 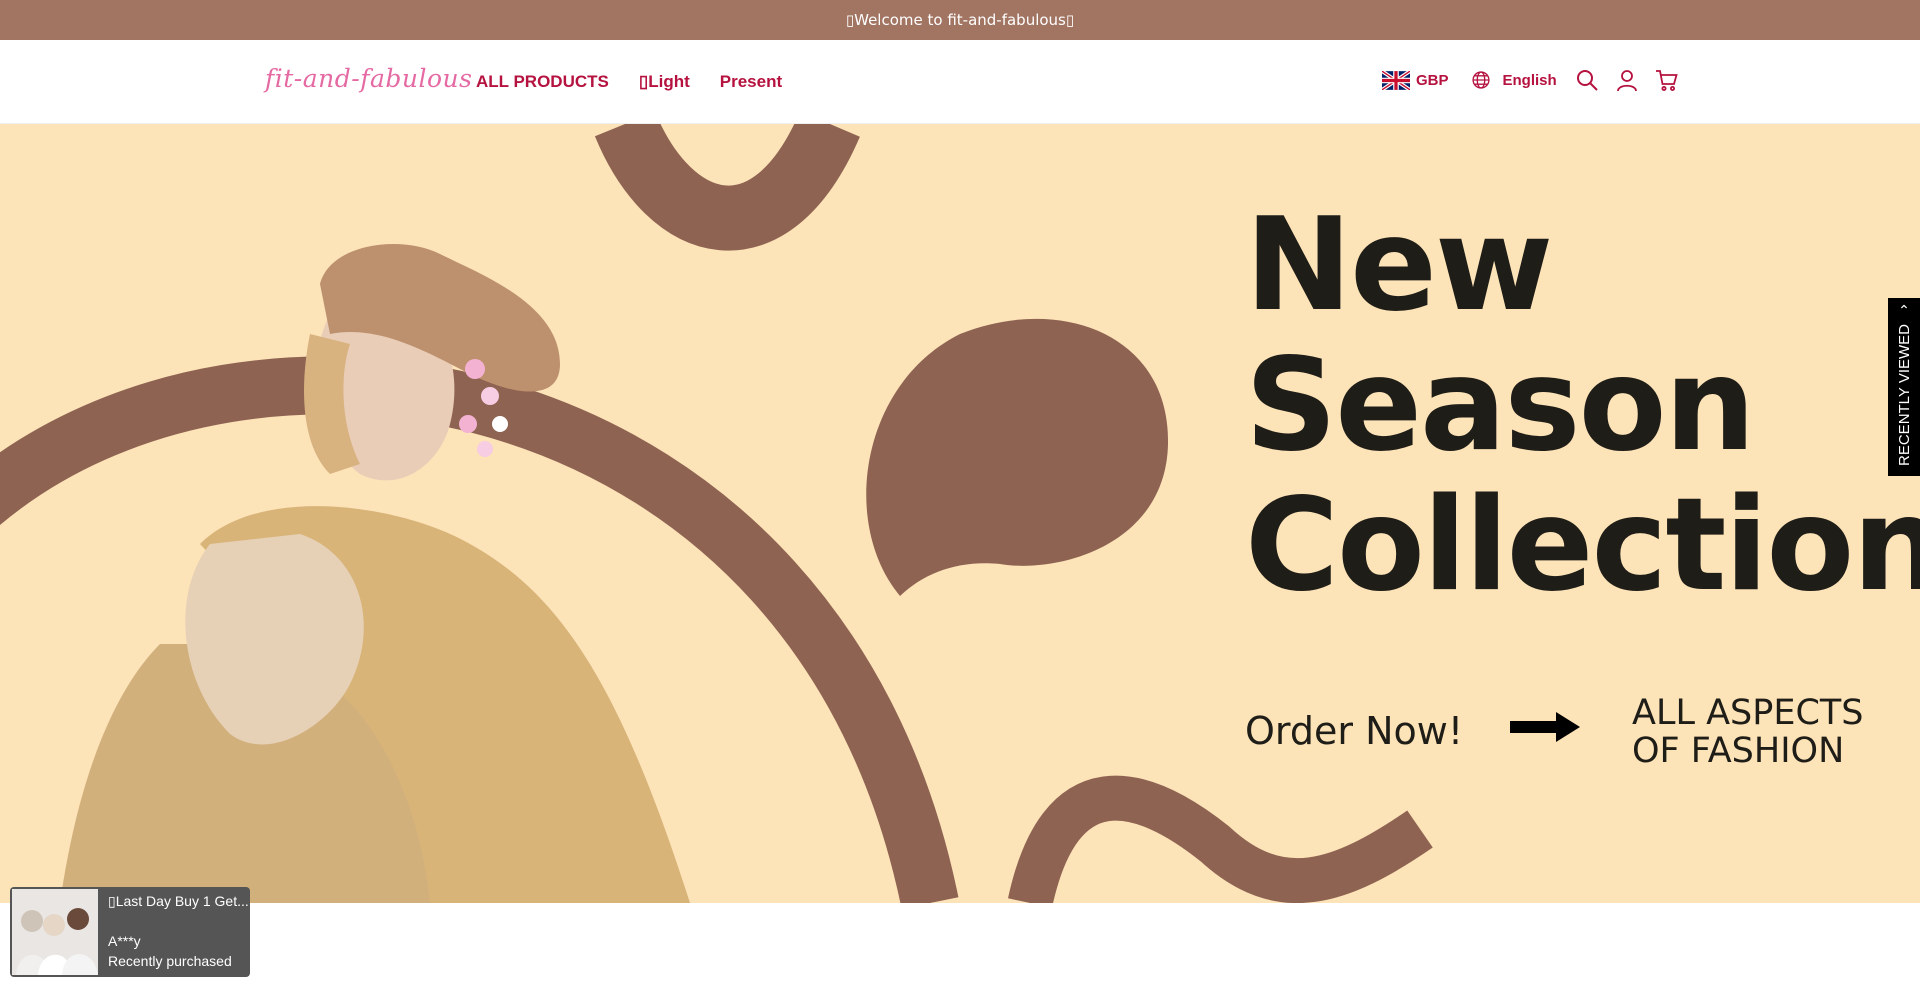 What do you see at coordinates (55, 932) in the screenshot?
I see `product-thumbnail` at bounding box center [55, 932].